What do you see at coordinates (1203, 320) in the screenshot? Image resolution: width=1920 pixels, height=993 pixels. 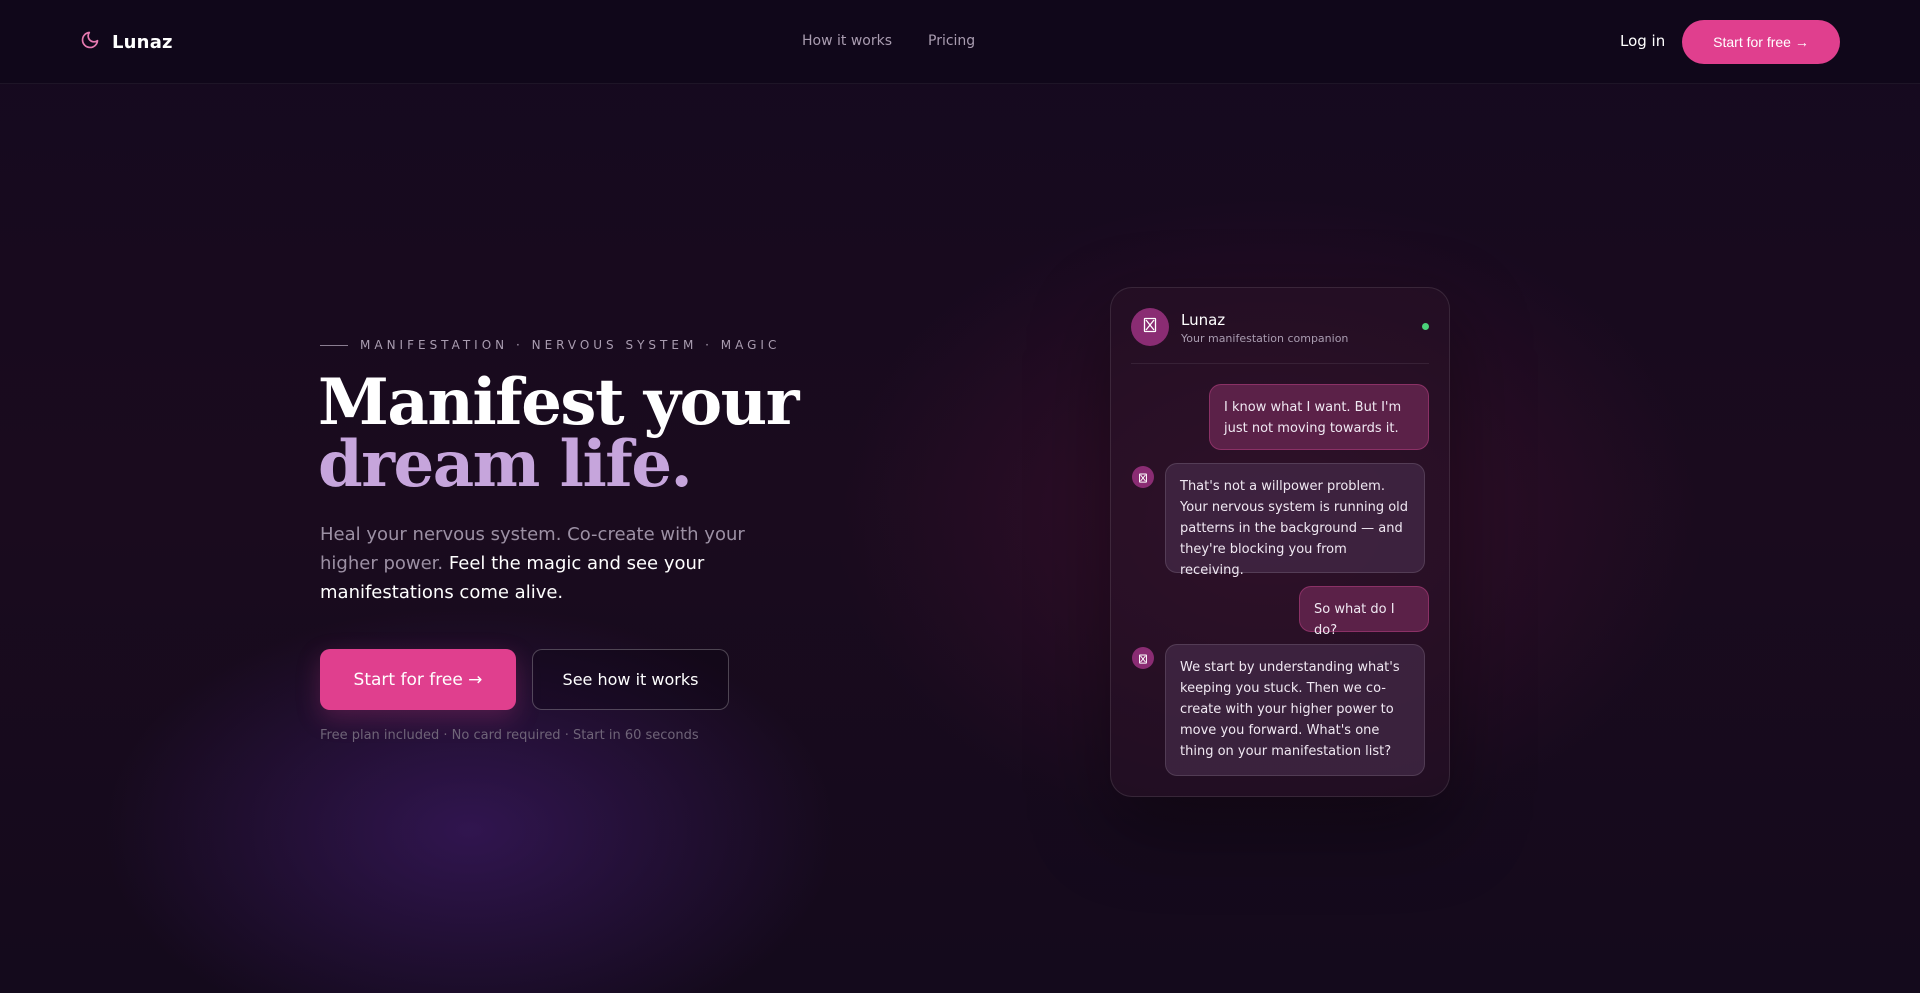 I see `assistant-name: Lunaz` at bounding box center [1203, 320].